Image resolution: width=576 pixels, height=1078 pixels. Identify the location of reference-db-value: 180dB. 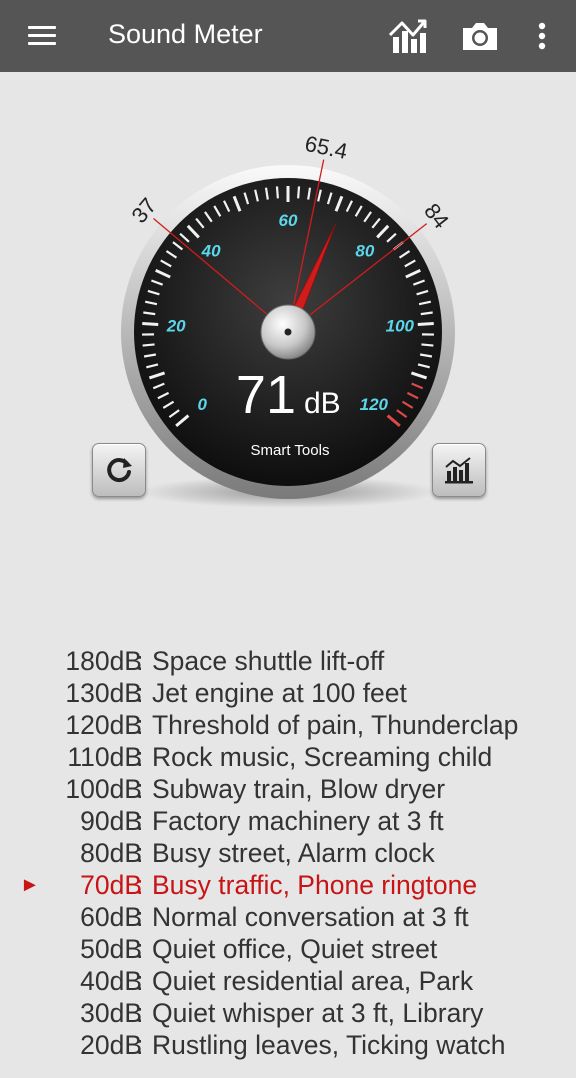
(103, 661).